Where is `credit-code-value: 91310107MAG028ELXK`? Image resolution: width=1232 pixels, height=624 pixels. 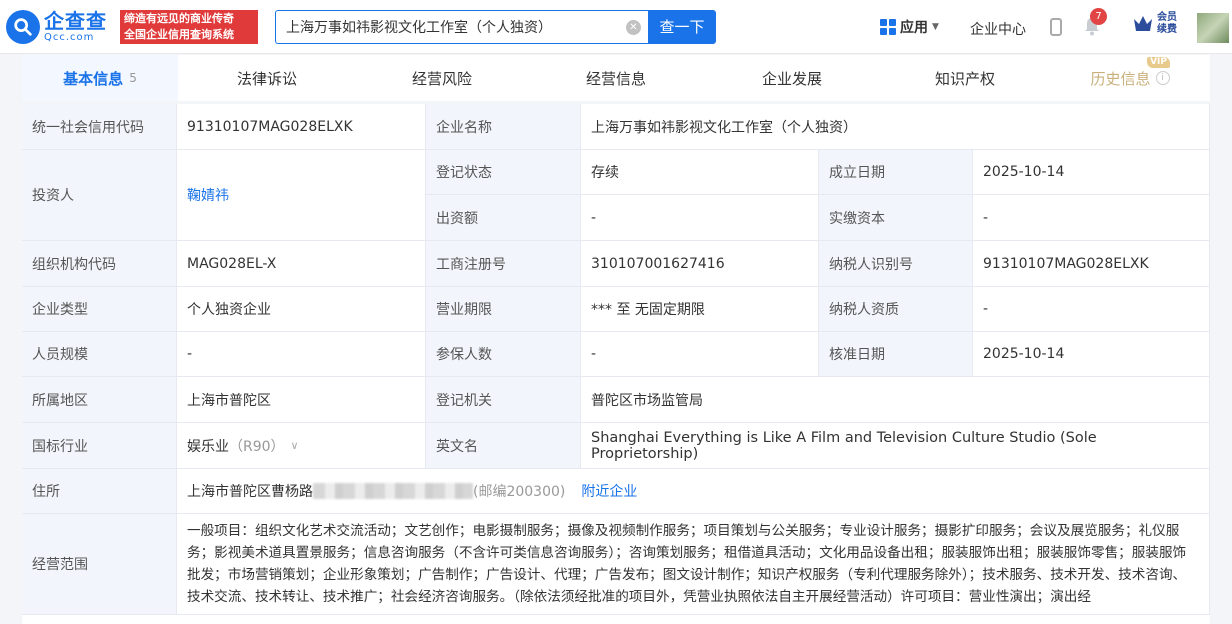
credit-code-value: 91310107MAG028ELXK is located at coordinates (301, 127).